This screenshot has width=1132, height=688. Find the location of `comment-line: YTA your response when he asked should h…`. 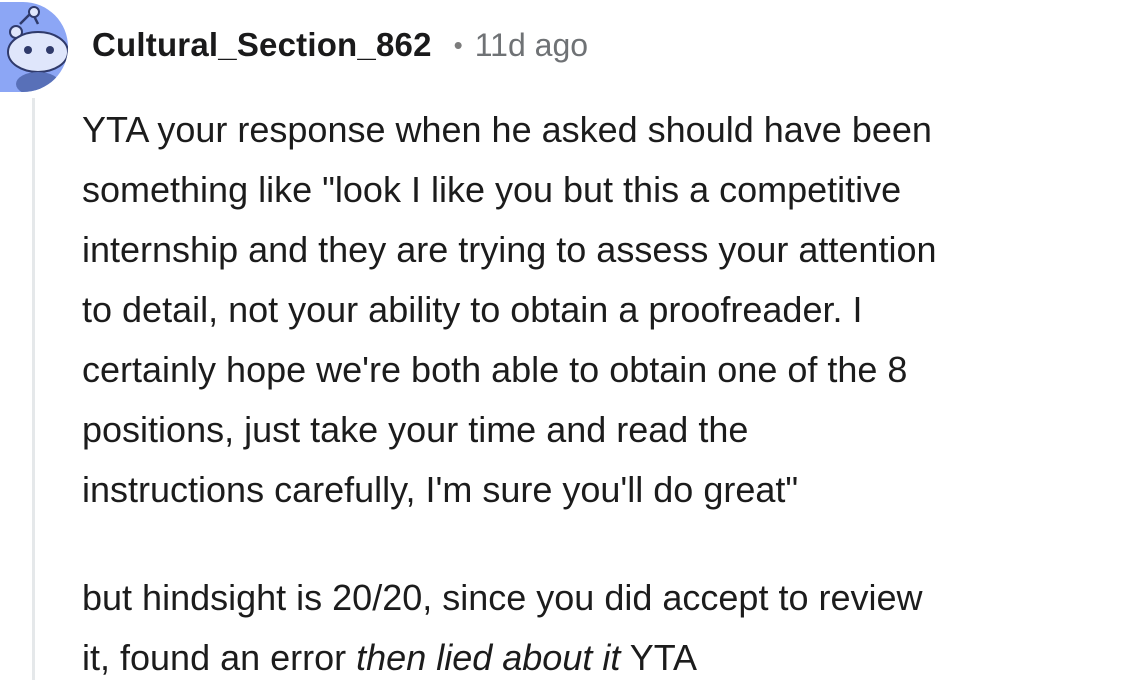

comment-line: YTA your response when he asked should h… is located at coordinates (507, 129).